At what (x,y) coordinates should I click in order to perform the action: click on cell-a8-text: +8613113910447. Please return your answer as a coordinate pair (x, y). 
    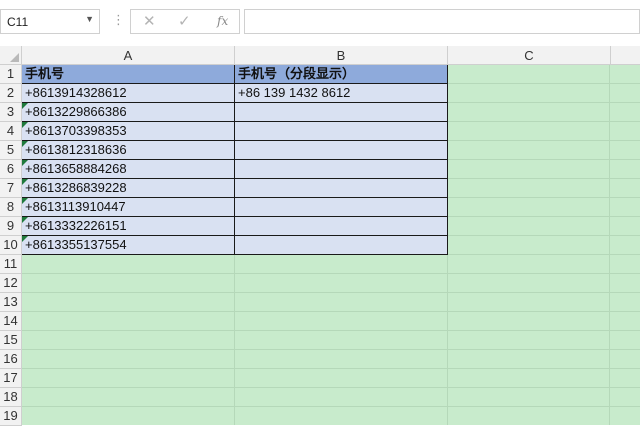
    Looking at the image, I should click on (75, 206).